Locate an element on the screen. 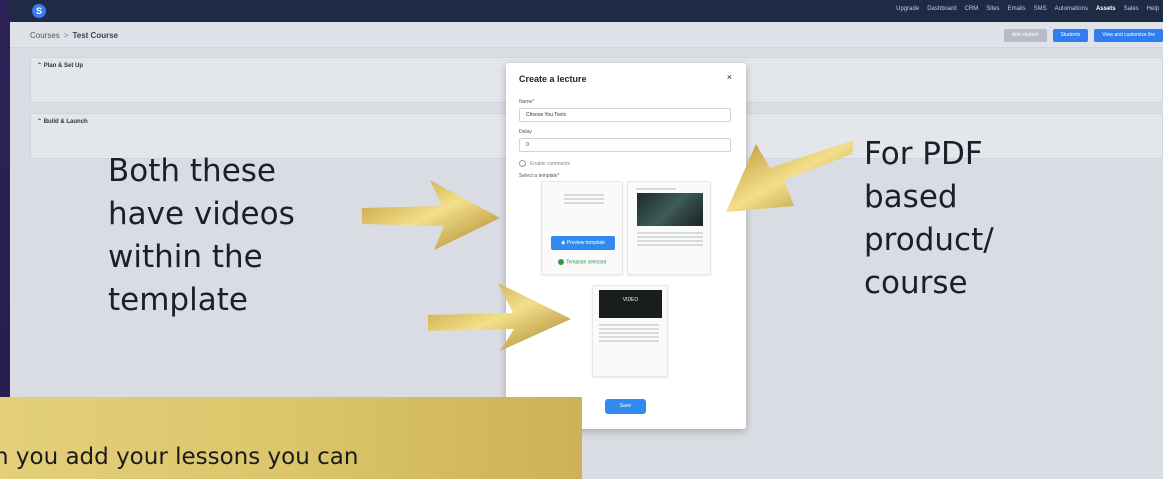  name-input: Choose You Tools is located at coordinates (625, 115).